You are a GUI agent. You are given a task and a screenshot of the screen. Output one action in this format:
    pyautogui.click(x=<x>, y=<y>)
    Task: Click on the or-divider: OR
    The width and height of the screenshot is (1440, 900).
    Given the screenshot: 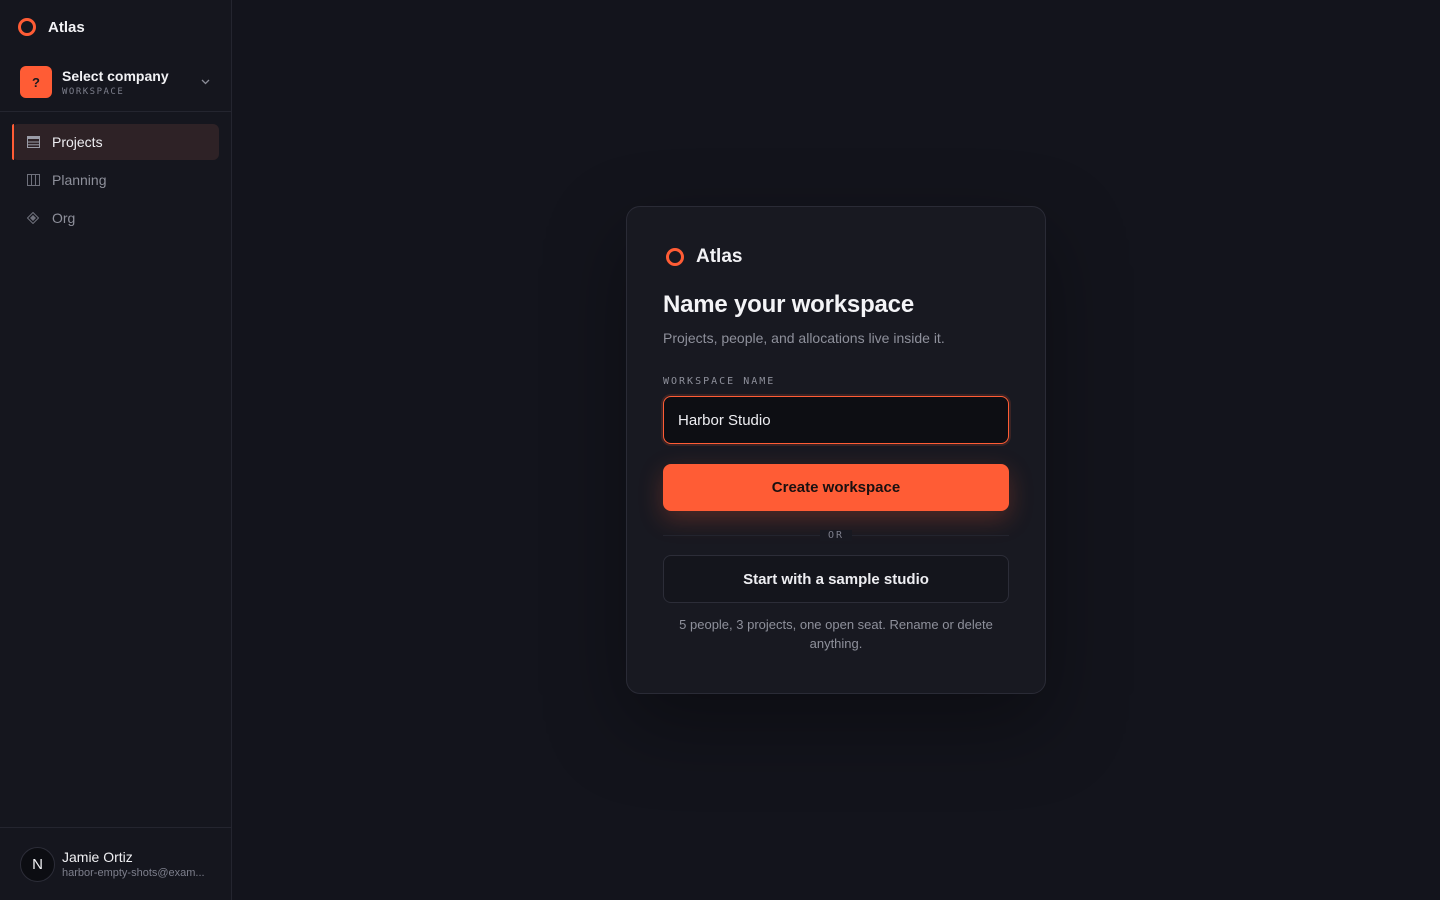 What is the action you would take?
    pyautogui.click(x=836, y=535)
    